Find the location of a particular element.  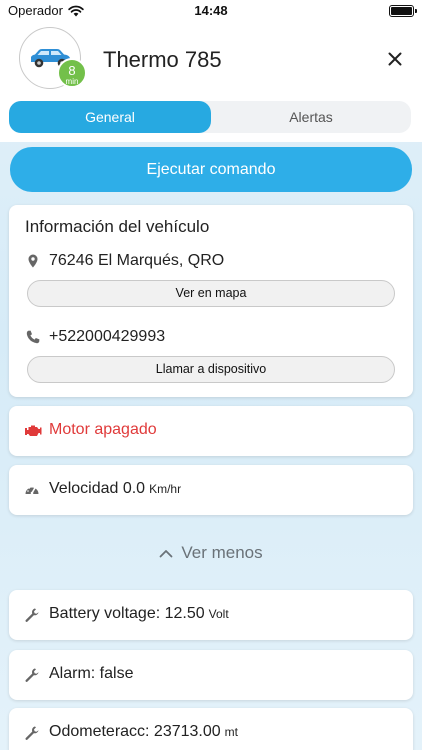

show-less-label: Ver menos is located at coordinates (222, 552).